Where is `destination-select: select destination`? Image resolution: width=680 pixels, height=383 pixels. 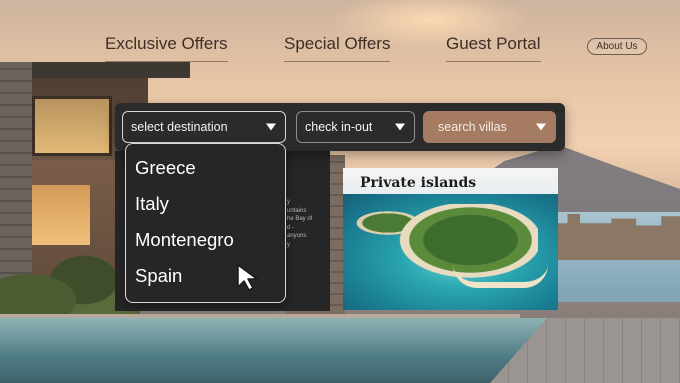
destination-select: select destination is located at coordinates (204, 127).